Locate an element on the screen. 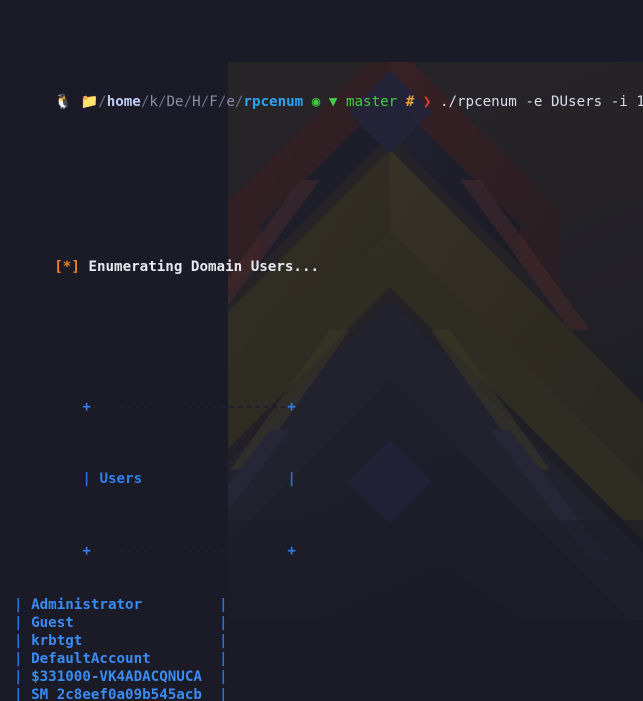 This screenshot has height=701, width=643. table-rule-mid: +-----------------------+ is located at coordinates (328, 541).